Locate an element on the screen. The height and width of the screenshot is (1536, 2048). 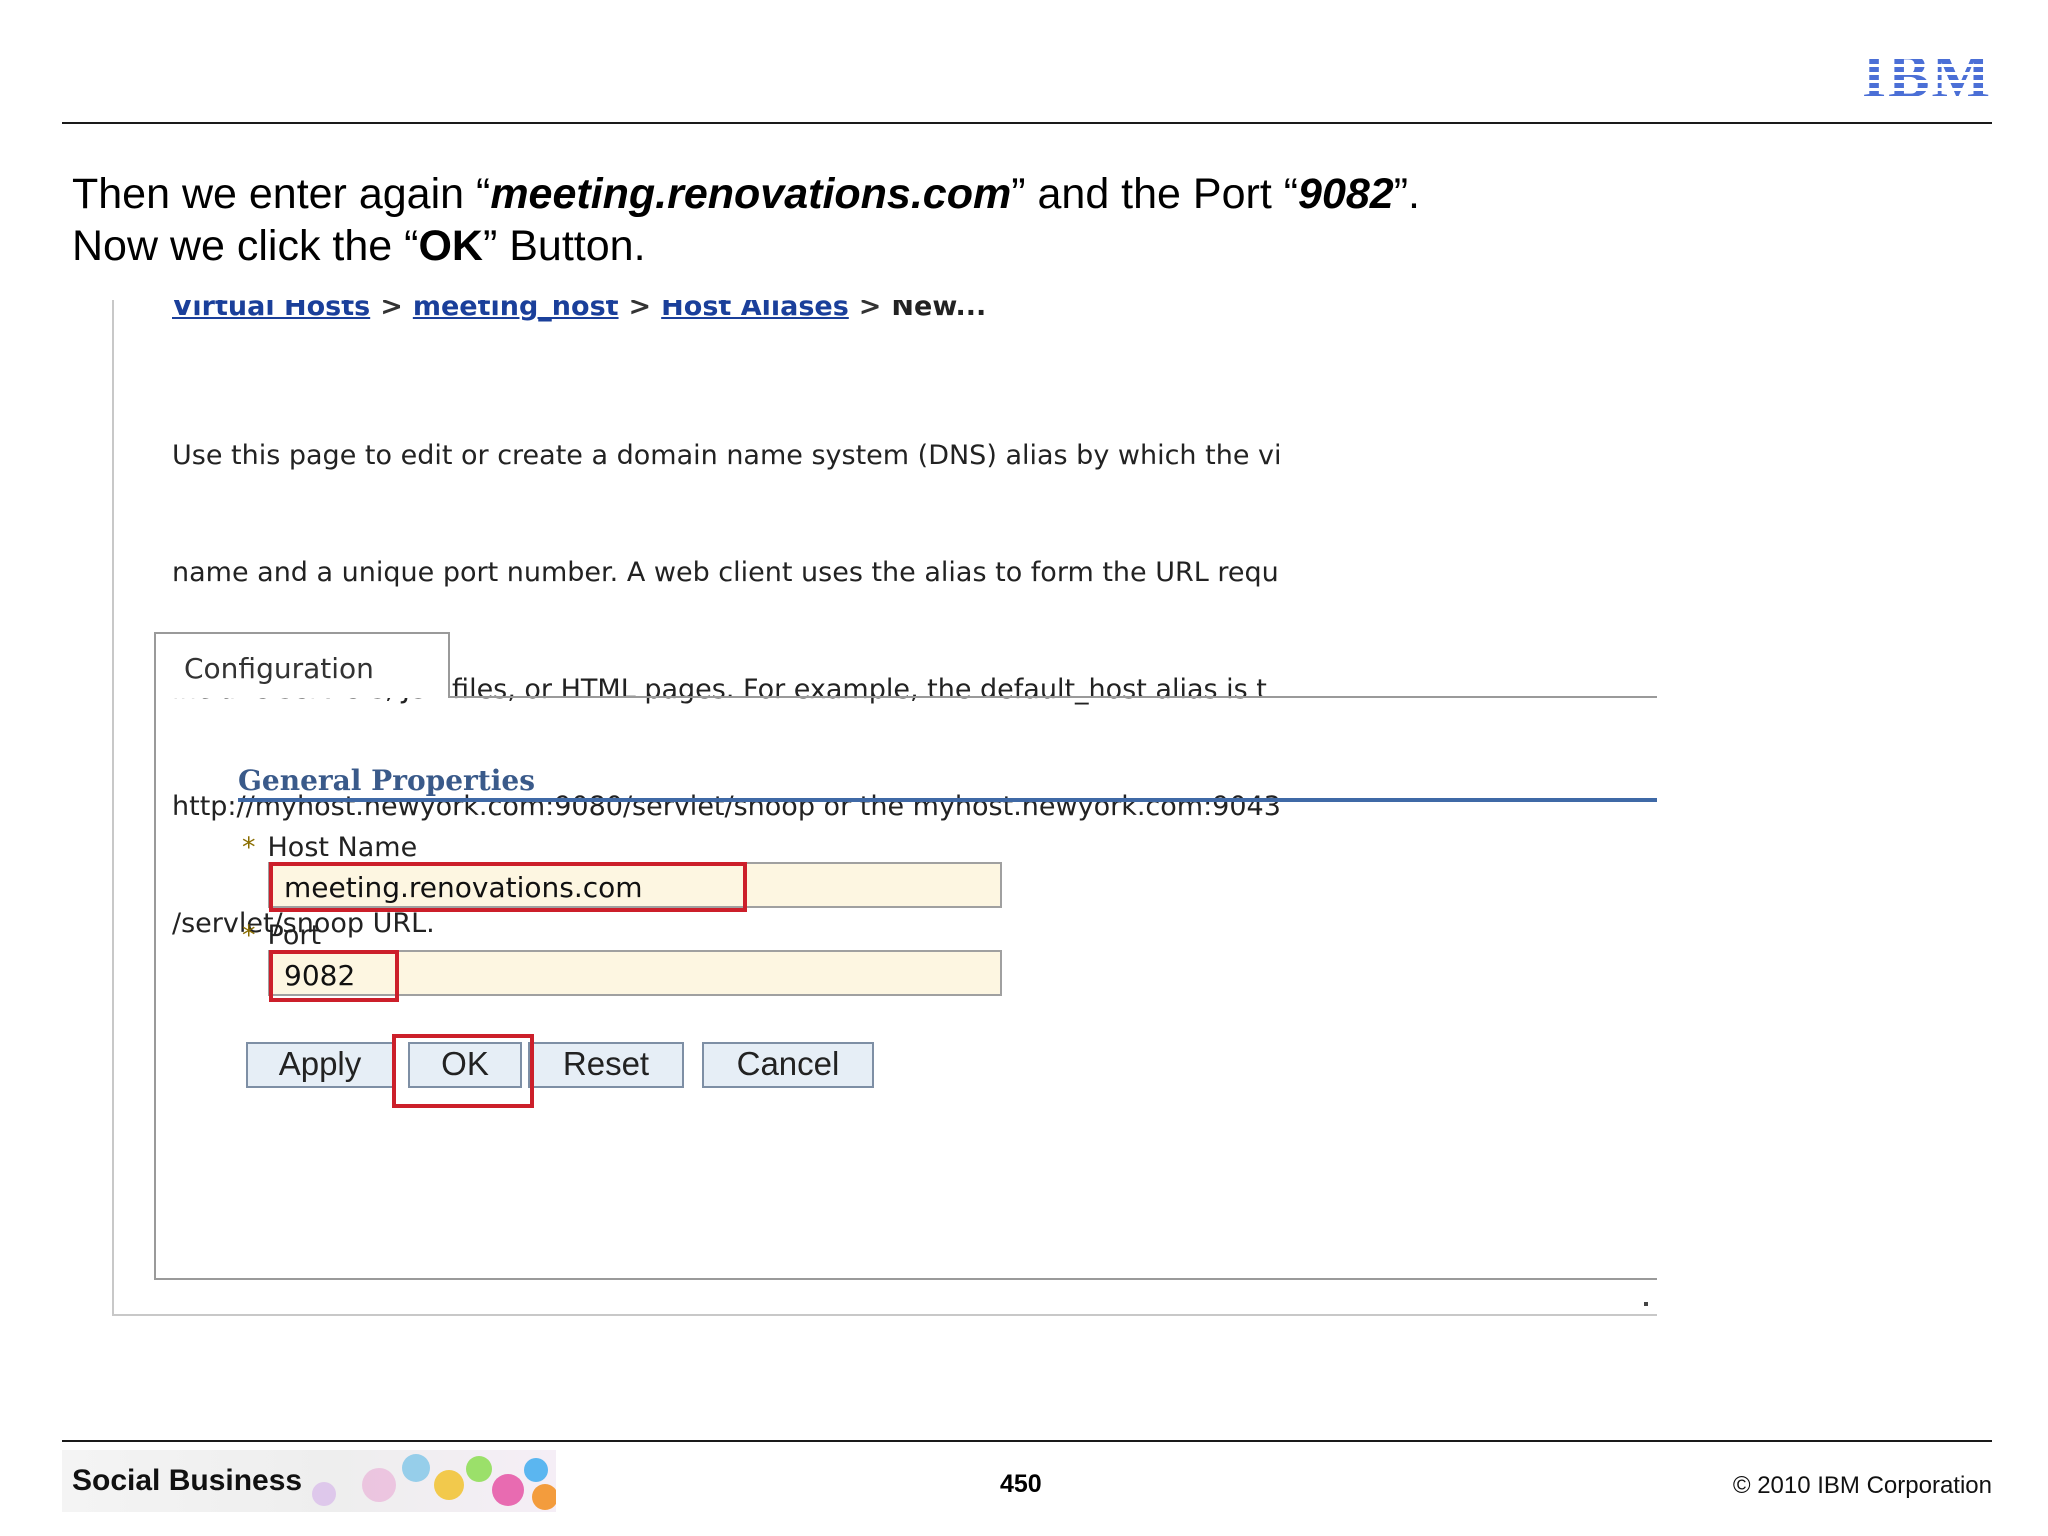
page-number: 450 is located at coordinates (1021, 1484).